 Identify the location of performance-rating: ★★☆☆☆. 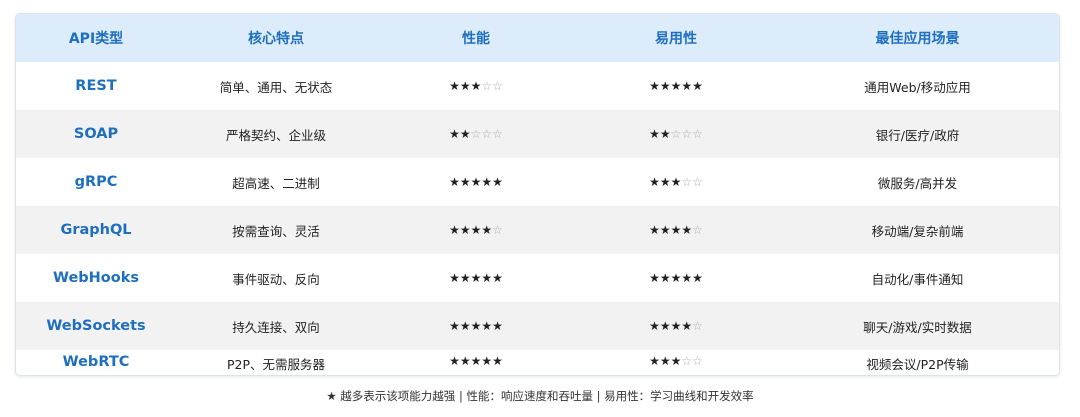
(476, 134).